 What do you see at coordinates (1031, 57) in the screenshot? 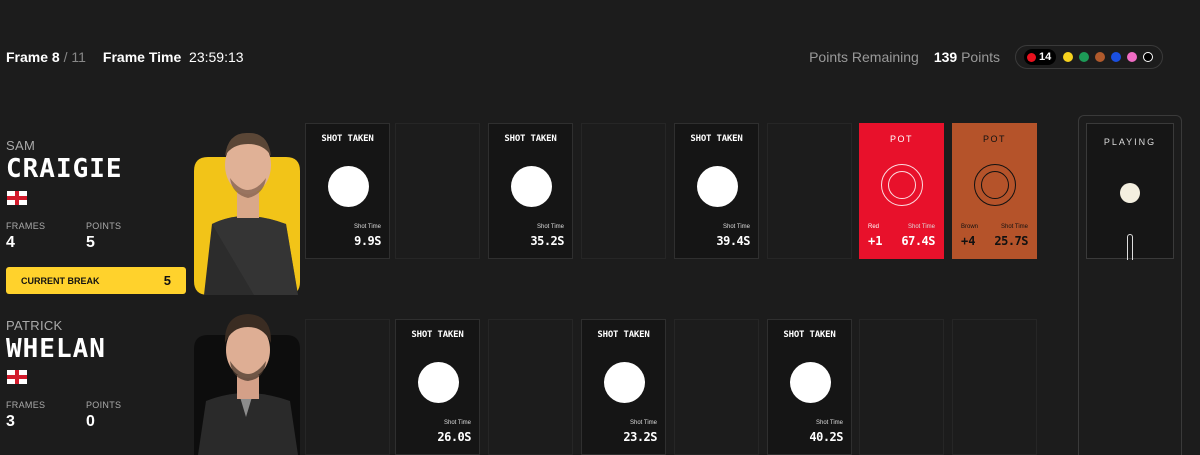
I see `red-ball-icon` at bounding box center [1031, 57].